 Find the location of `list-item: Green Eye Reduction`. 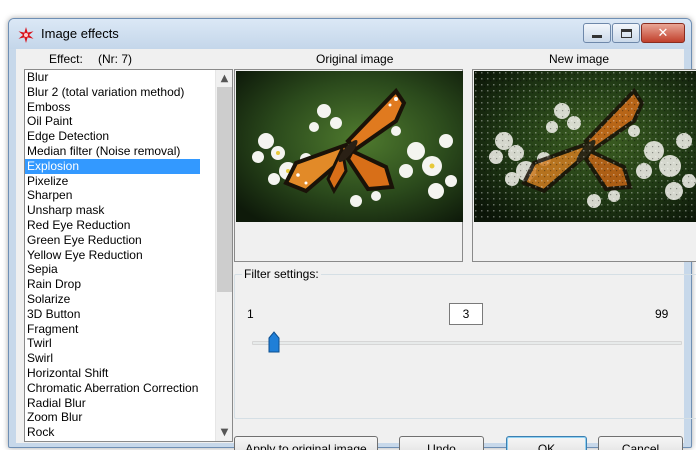

list-item: Green Eye Reduction is located at coordinates (112, 240).